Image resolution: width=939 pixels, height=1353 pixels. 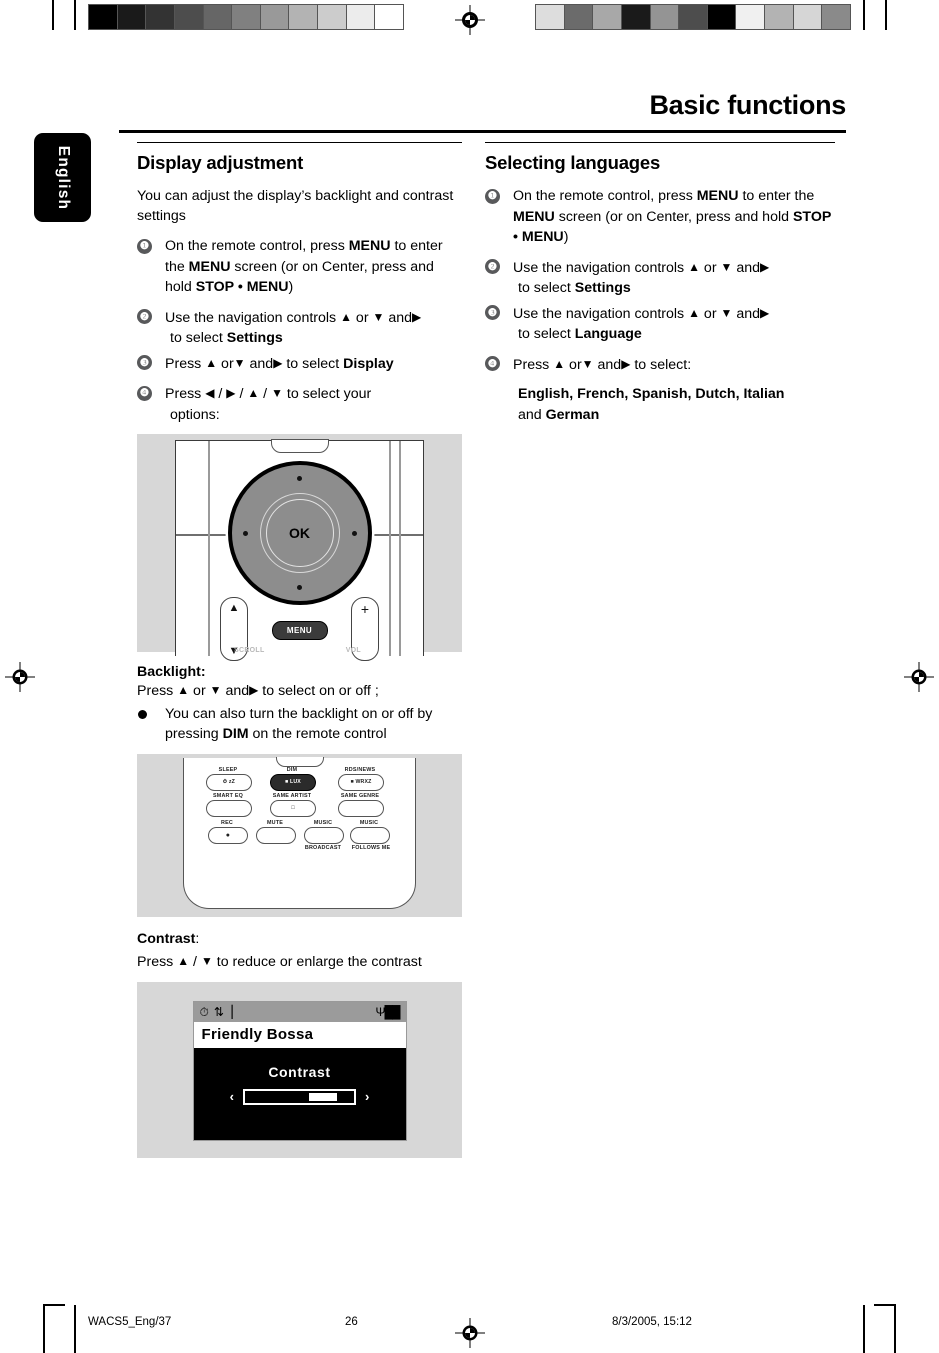 I want to click on crop-mark-top-right-b, so click(x=864, y=15).